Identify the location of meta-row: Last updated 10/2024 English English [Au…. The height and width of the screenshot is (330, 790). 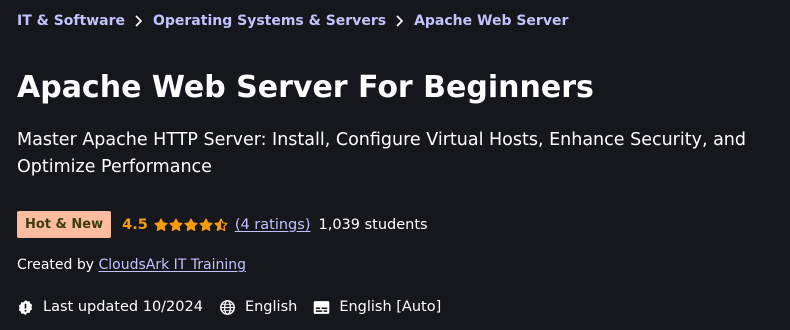
(237, 307).